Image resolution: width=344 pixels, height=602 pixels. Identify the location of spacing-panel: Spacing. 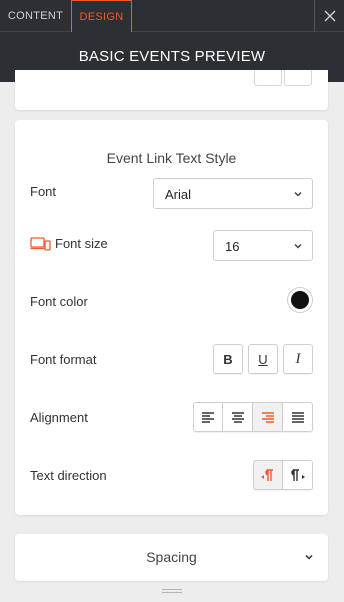
(171, 557).